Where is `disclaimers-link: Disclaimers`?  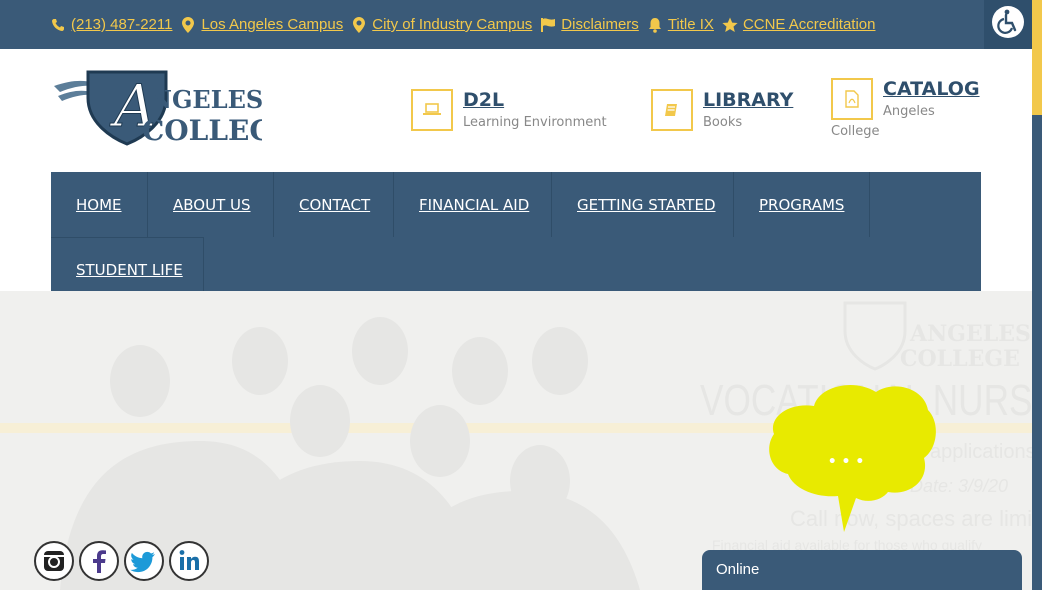 disclaimers-link: Disclaimers is located at coordinates (589, 24).